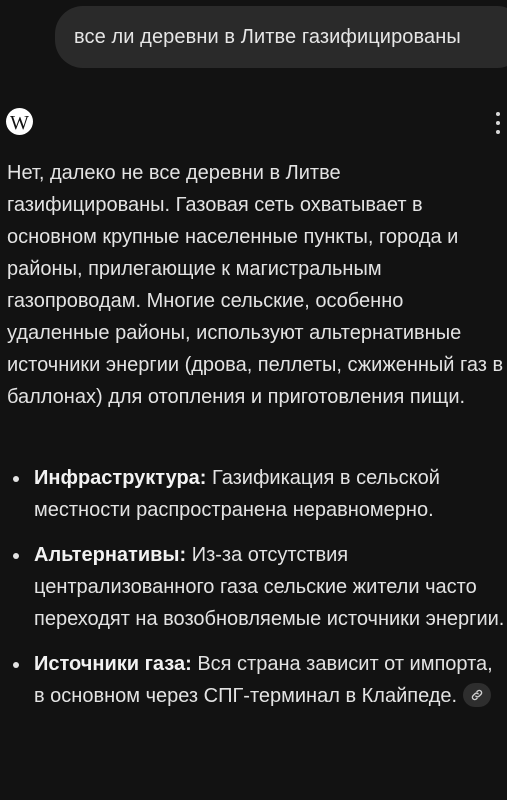 The image size is (507, 800). Describe the element at coordinates (120, 478) in the screenshot. I see `bullet-title: Инфраструктура:` at that location.